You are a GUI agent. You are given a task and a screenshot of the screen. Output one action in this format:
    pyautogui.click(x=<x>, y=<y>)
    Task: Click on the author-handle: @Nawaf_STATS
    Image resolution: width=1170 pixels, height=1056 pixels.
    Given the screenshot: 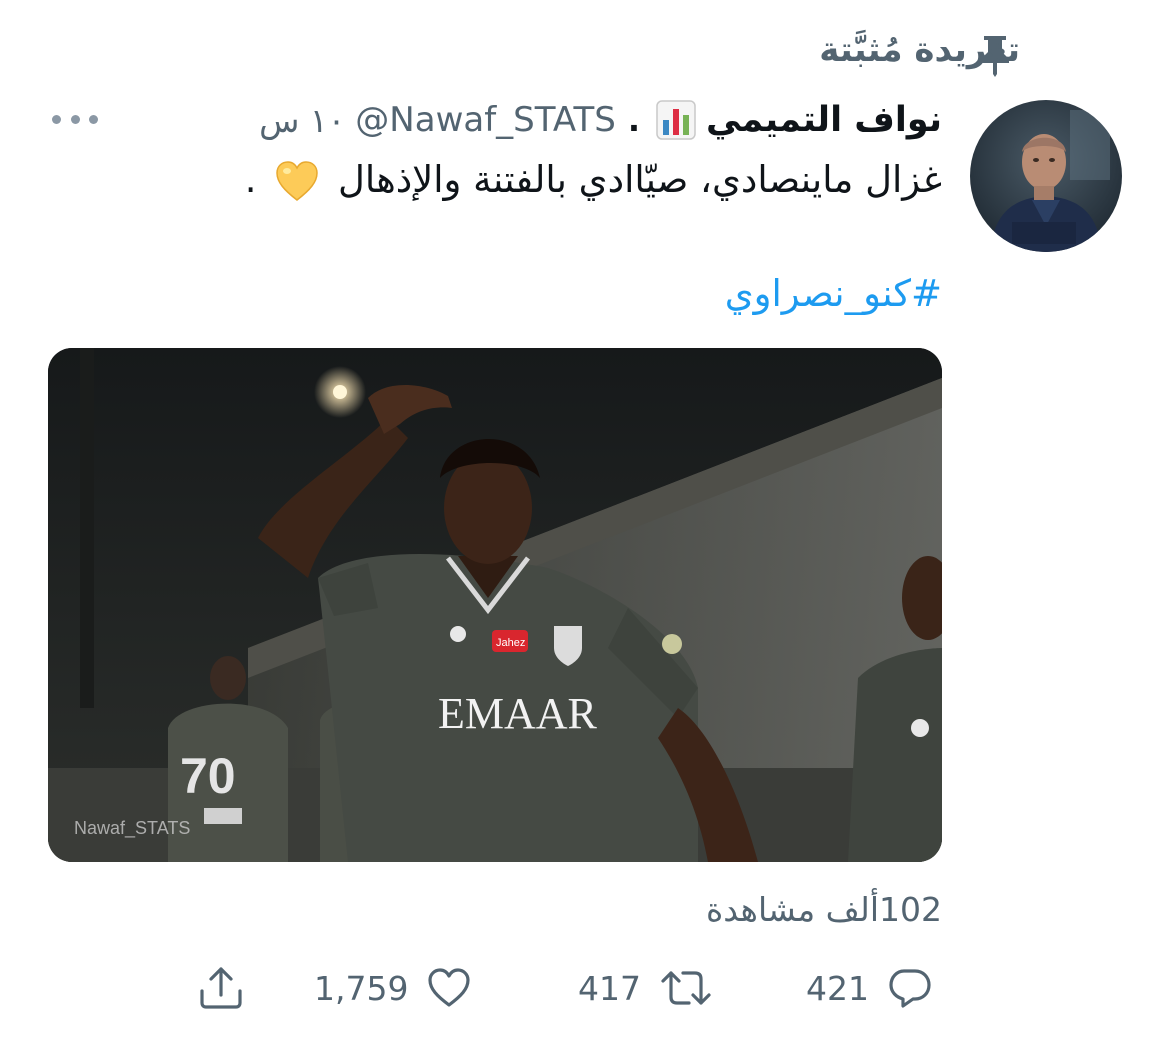 What is the action you would take?
    pyautogui.click(x=485, y=120)
    